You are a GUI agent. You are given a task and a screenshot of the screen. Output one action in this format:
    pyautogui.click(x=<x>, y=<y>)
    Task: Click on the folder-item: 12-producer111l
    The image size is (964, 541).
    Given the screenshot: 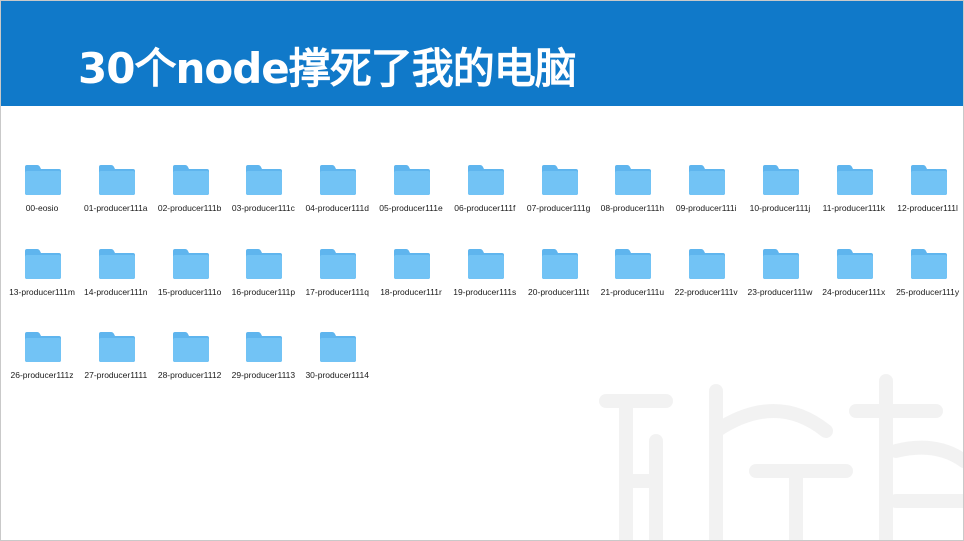 What is the action you would take?
    pyautogui.click(x=927, y=192)
    